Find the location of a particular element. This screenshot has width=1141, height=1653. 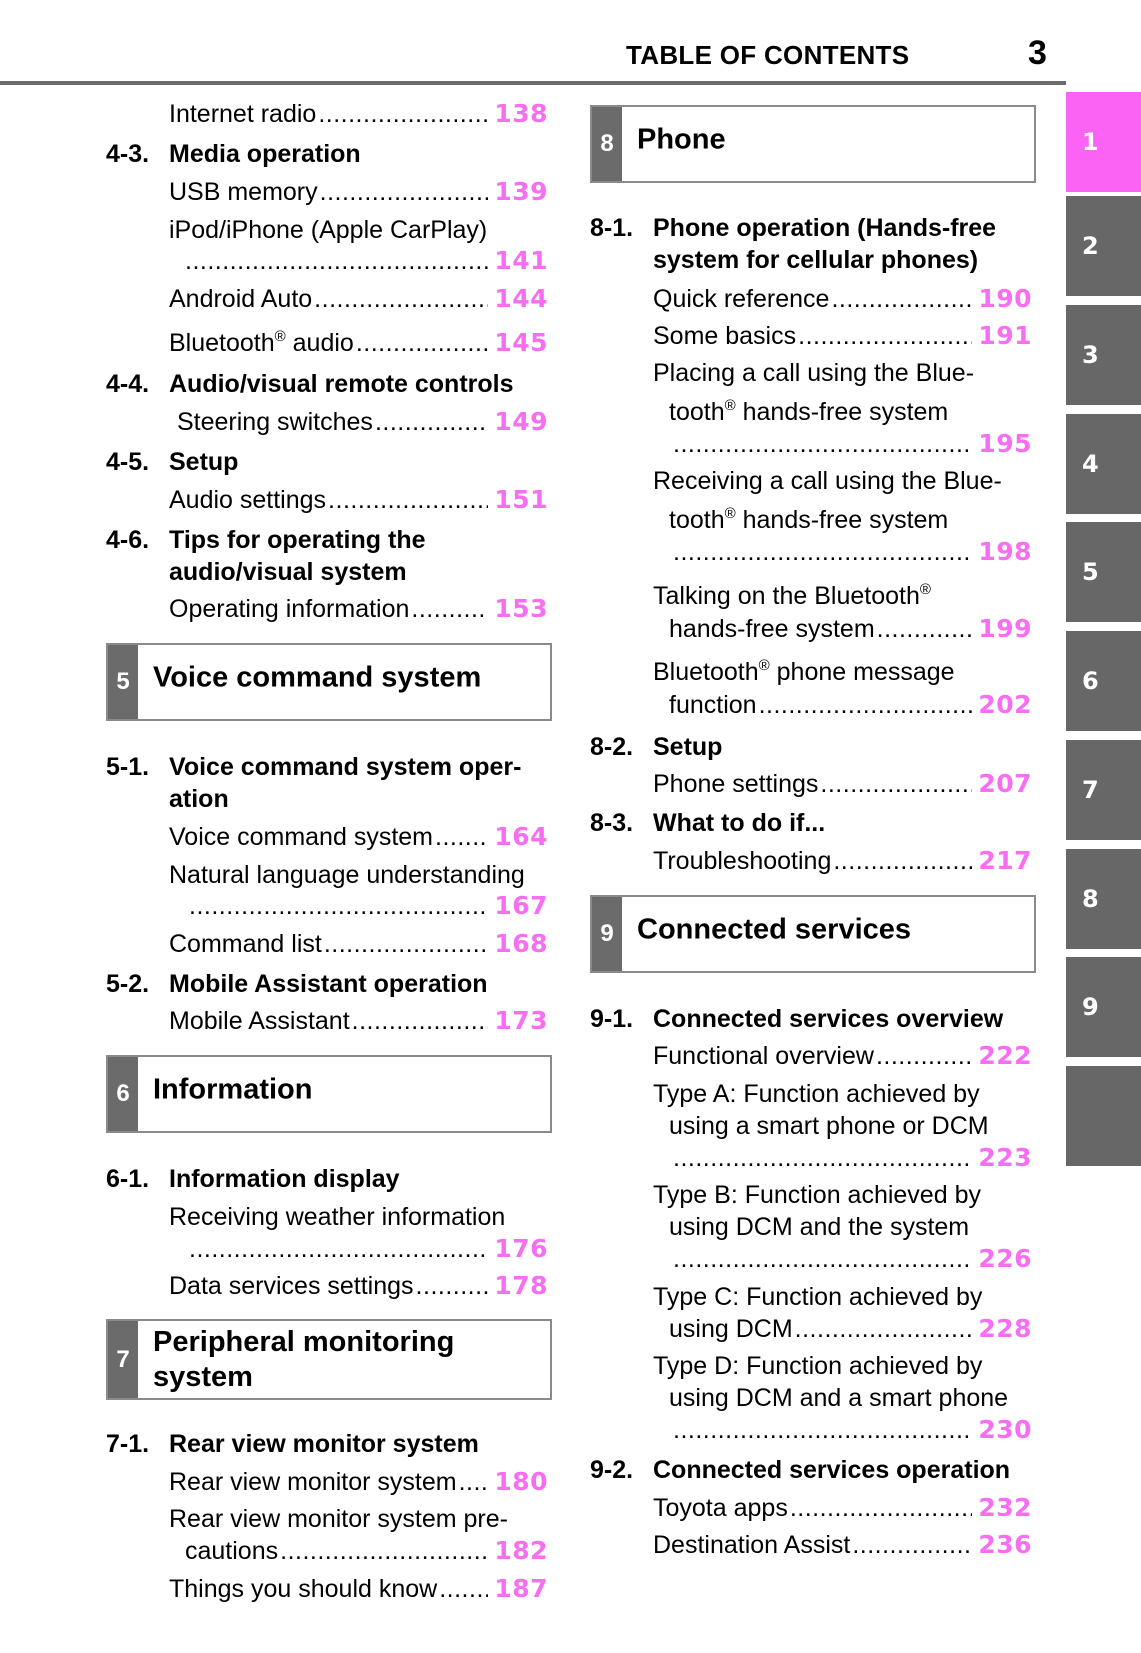

entry-page-link: 151 is located at coordinates (521, 500).